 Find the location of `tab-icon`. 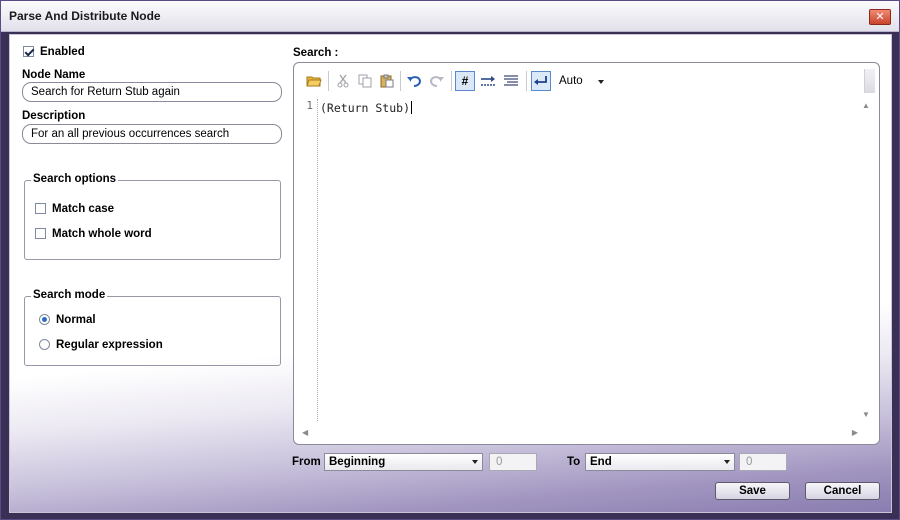

tab-icon is located at coordinates (489, 81).